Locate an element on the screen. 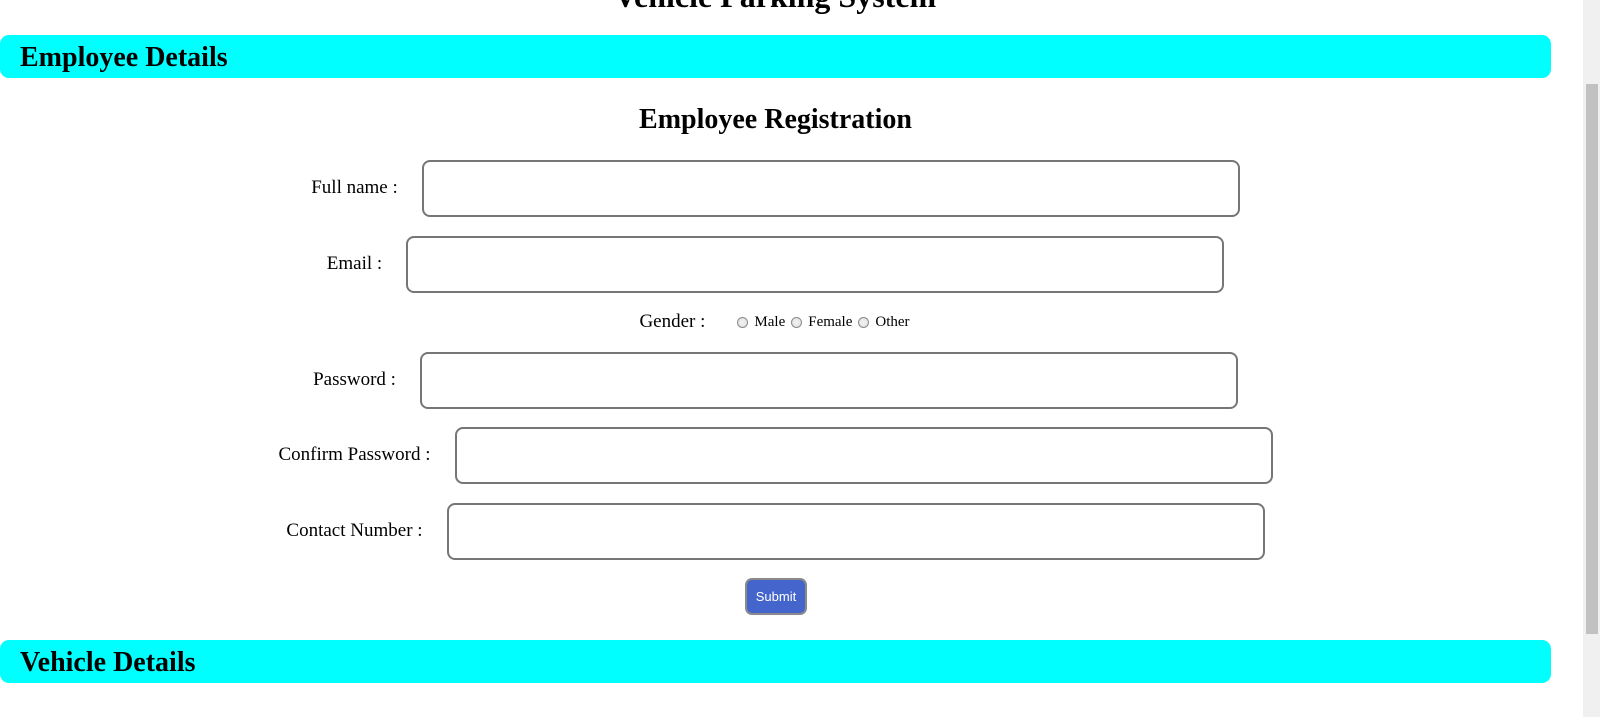  contact-number-input is located at coordinates (855, 531).